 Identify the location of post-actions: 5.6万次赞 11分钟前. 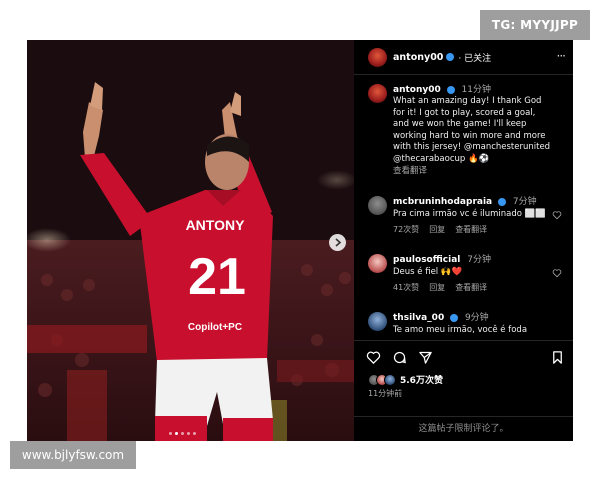
(463, 370).